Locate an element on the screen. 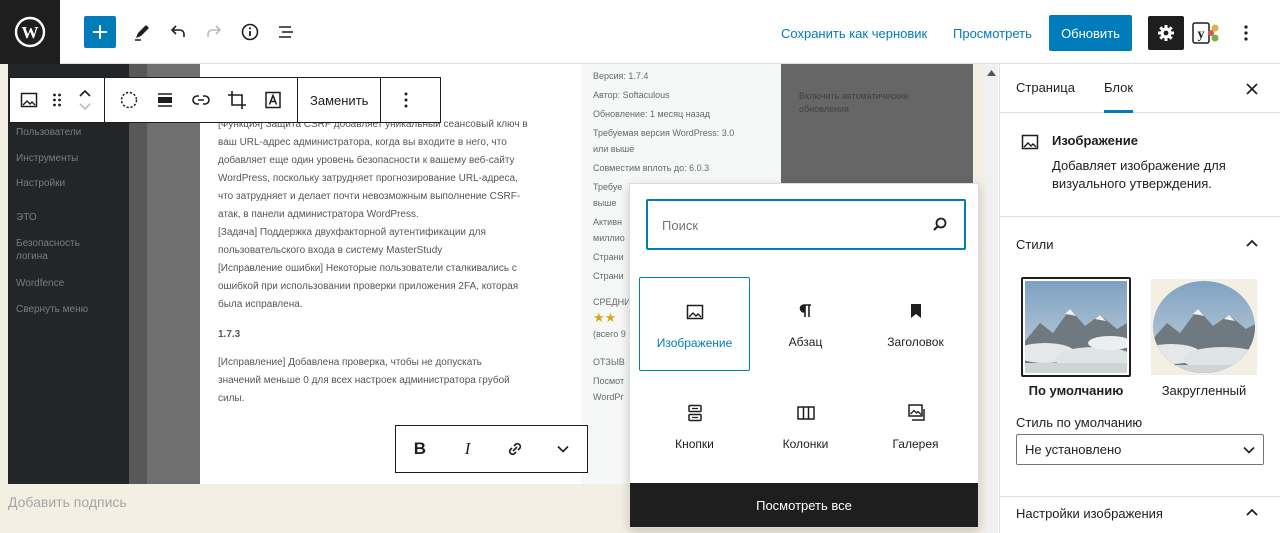  columns-icon is located at coordinates (805, 413).